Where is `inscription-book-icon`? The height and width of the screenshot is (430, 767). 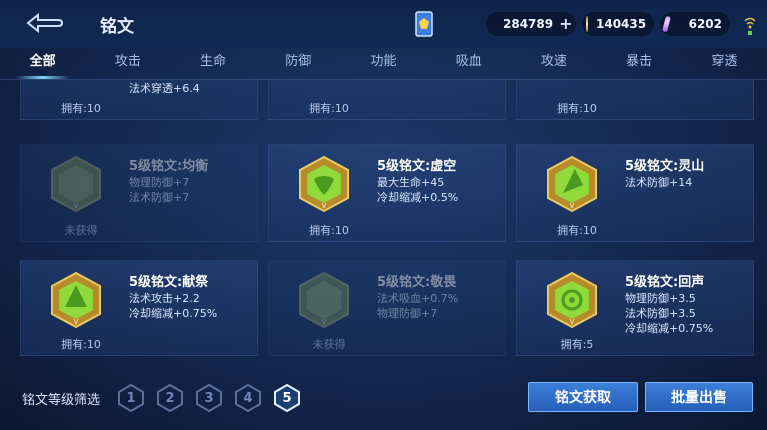
inscription-book-icon is located at coordinates (424, 24).